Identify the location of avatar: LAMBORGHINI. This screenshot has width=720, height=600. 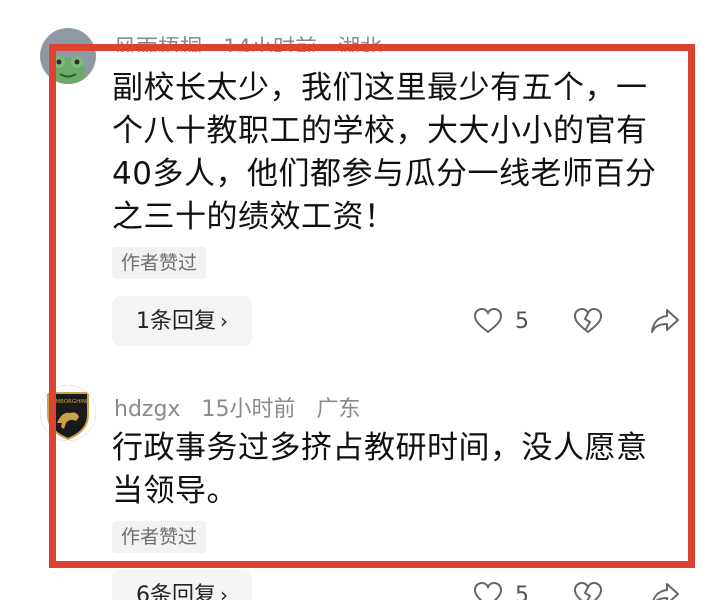
(68, 413).